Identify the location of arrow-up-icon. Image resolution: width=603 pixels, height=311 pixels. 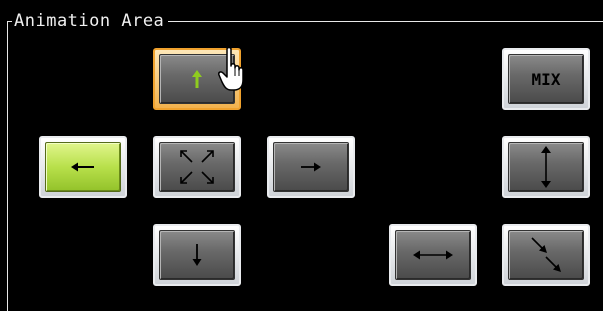
(197, 79).